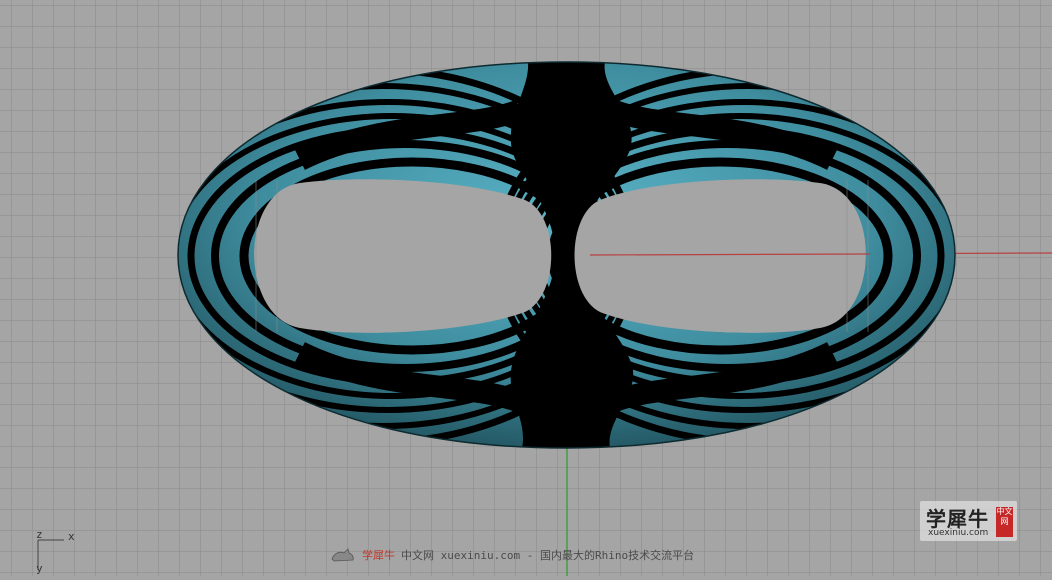  I want to click on right-hole, so click(720, 256).